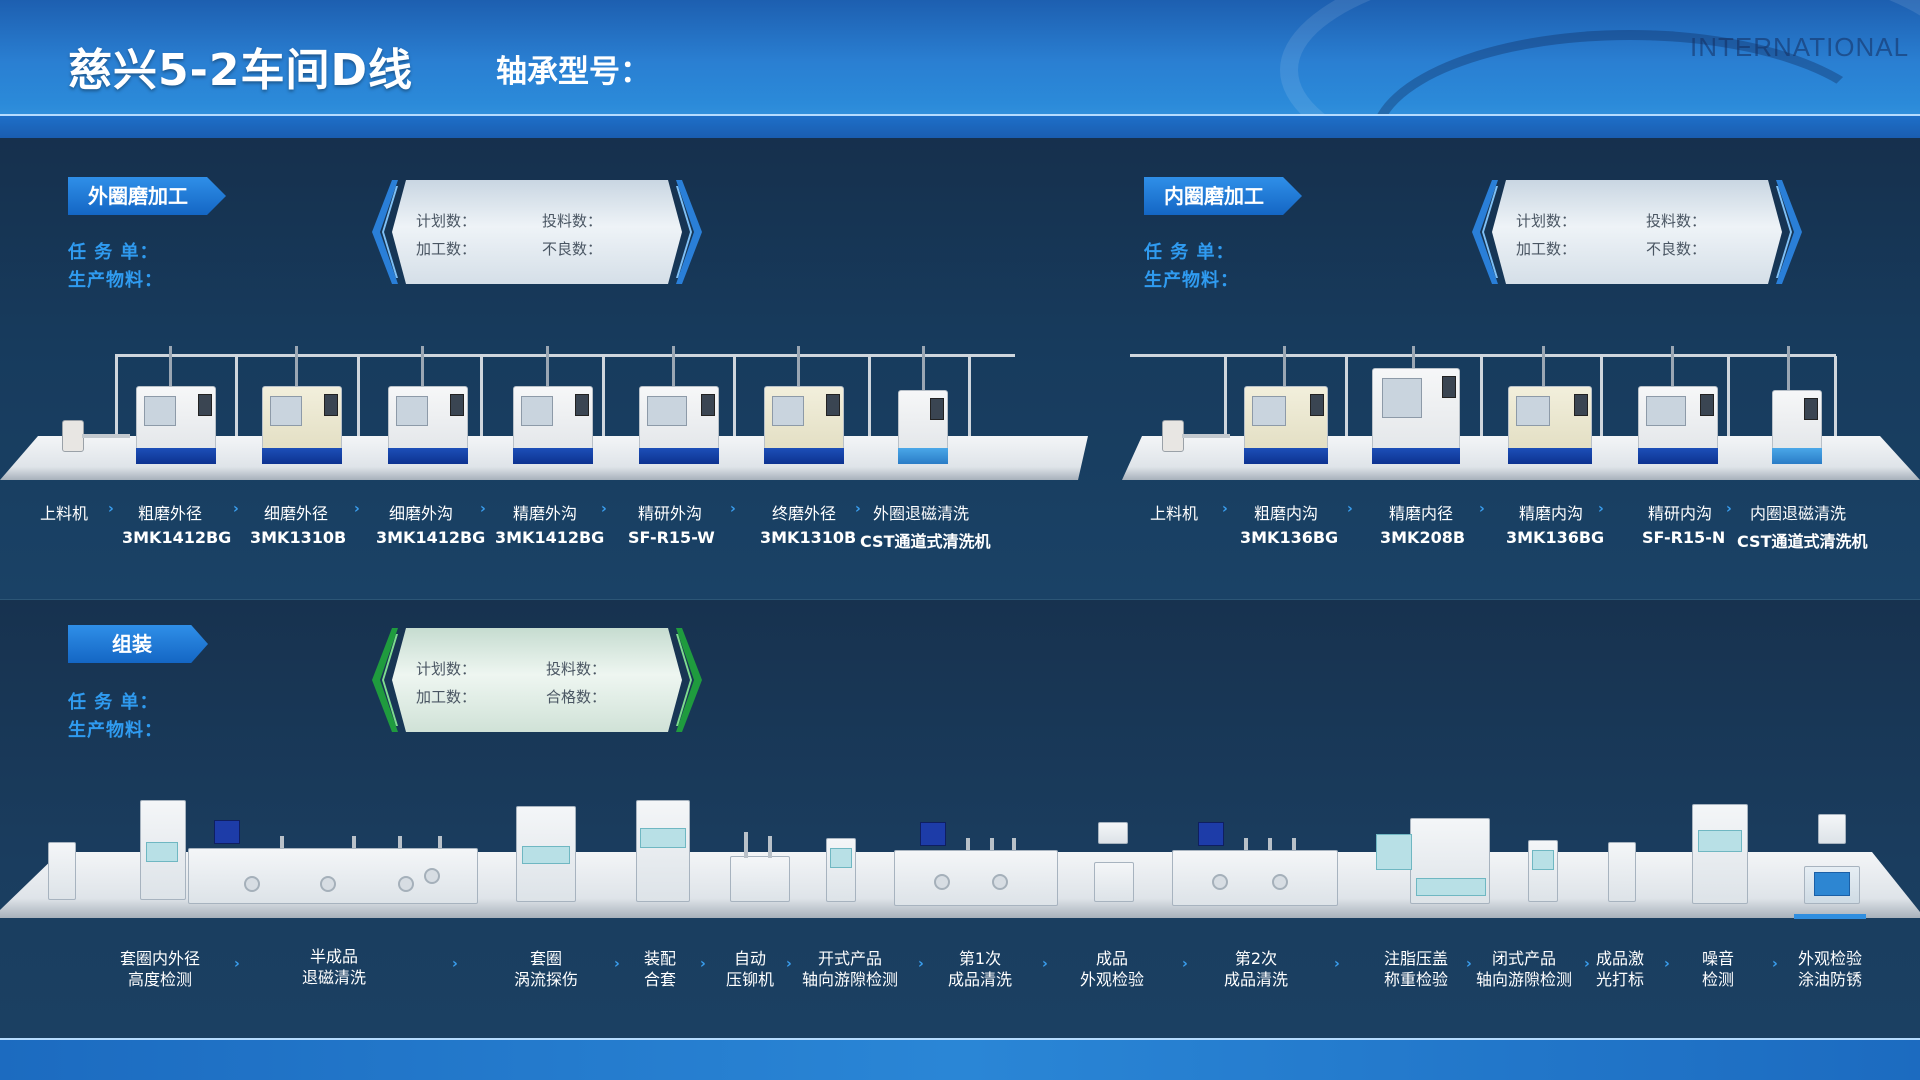  What do you see at coordinates (333, 863) in the screenshot?
I see `demag-washer-unit` at bounding box center [333, 863].